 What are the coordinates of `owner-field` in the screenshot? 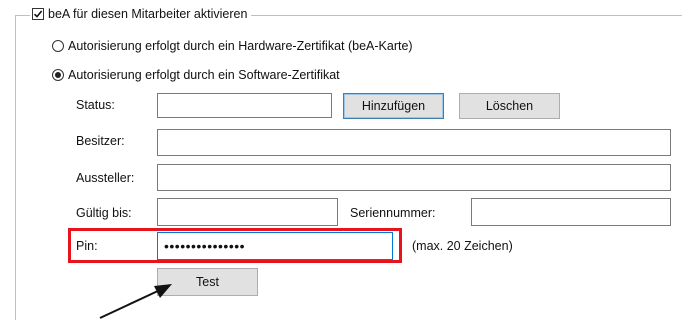 It's located at (414, 142).